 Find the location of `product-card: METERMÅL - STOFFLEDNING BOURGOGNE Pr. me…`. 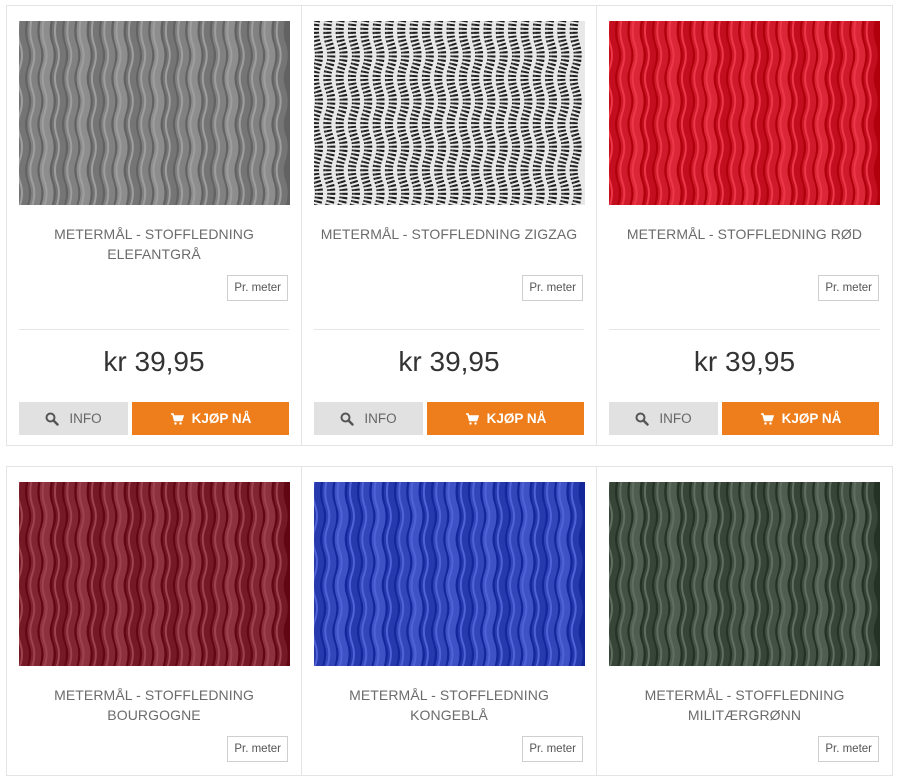

product-card: METERMÅL - STOFFLEDNING BOURGOGNE Pr. me… is located at coordinates (154, 621).